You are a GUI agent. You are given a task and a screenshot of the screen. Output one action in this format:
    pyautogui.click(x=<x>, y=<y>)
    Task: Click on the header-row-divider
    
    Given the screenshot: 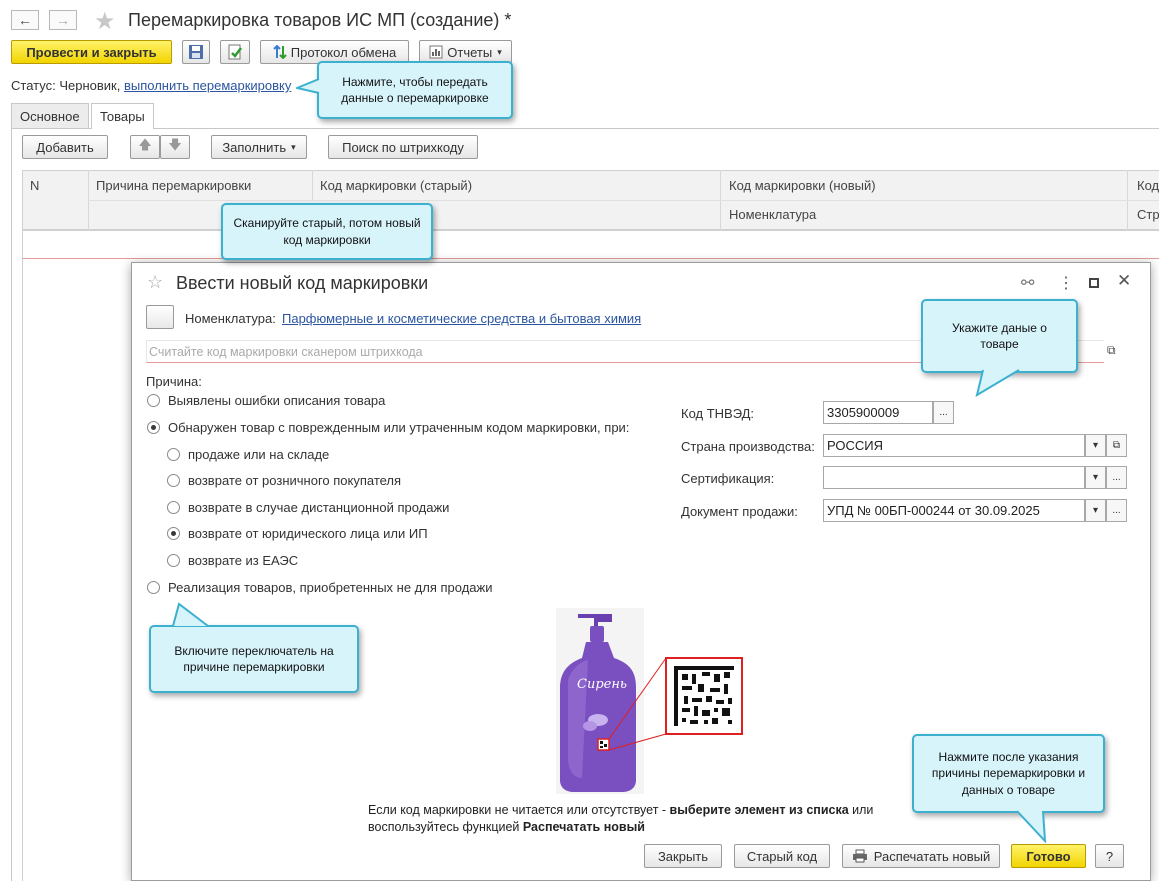 What is the action you would take?
    pyautogui.click(x=623, y=200)
    